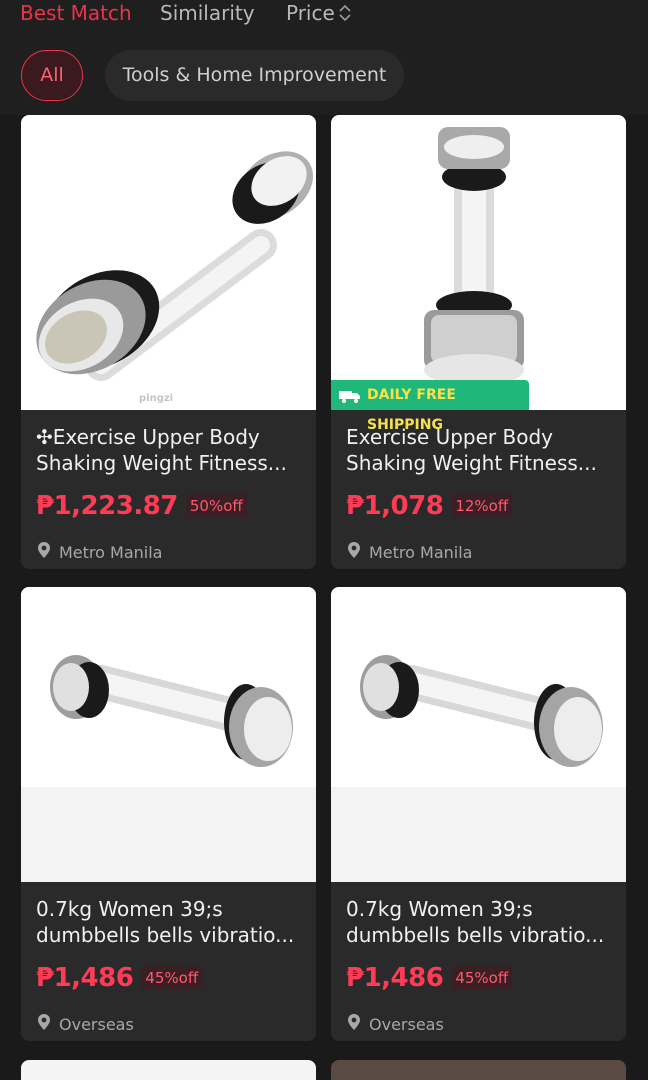 This screenshot has width=648, height=1080. What do you see at coordinates (254, 75) in the screenshot?
I see `filter-chip-tools: Tools & Home Improvement` at bounding box center [254, 75].